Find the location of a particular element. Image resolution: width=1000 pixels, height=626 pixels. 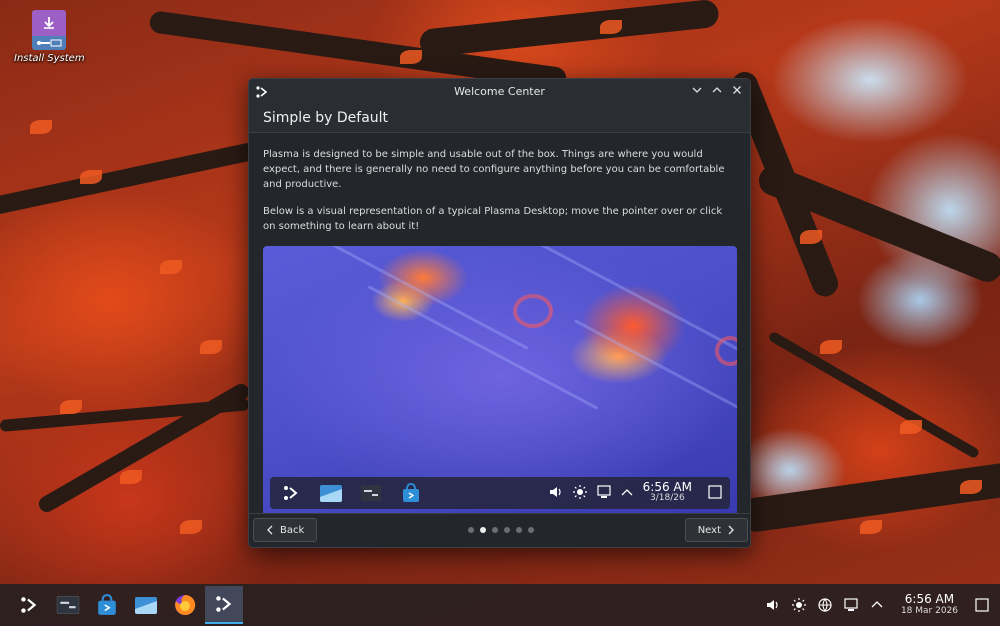

volume-icon is located at coordinates (773, 605).